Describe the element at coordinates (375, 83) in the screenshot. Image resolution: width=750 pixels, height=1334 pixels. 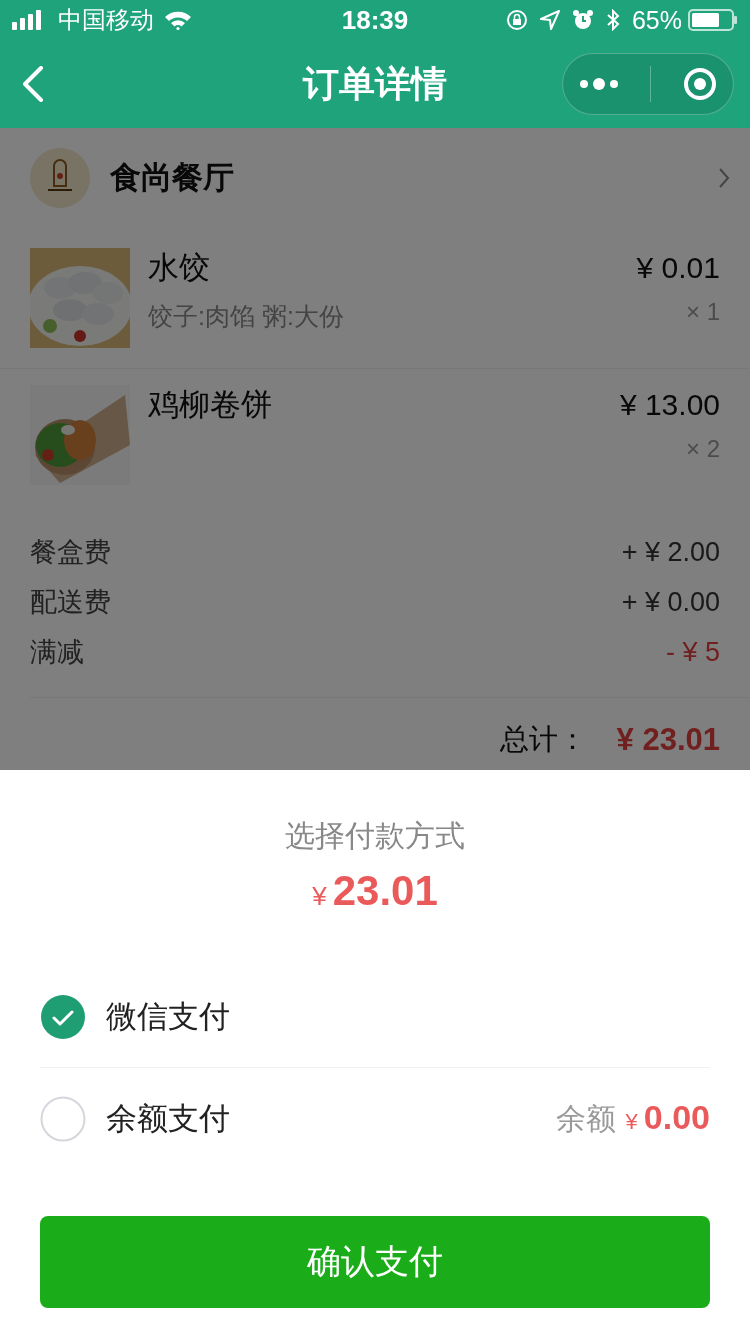
I see `page-title: 订单详情` at that location.